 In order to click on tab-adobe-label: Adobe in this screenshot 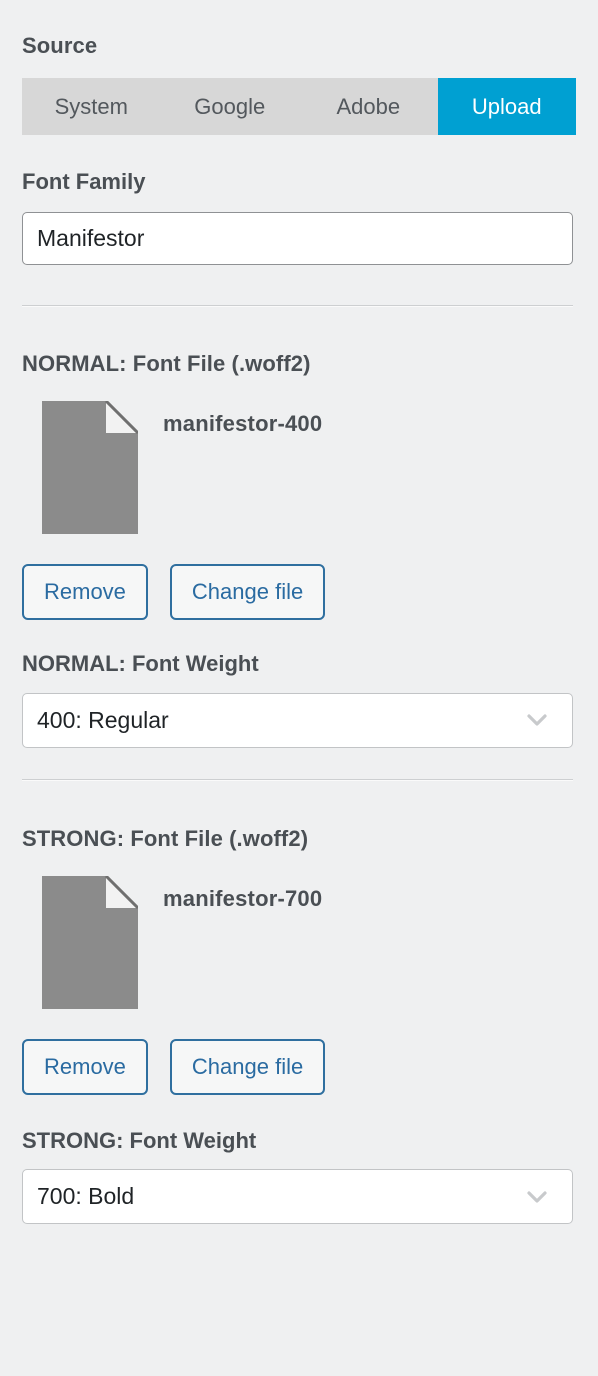, I will do `click(368, 106)`.